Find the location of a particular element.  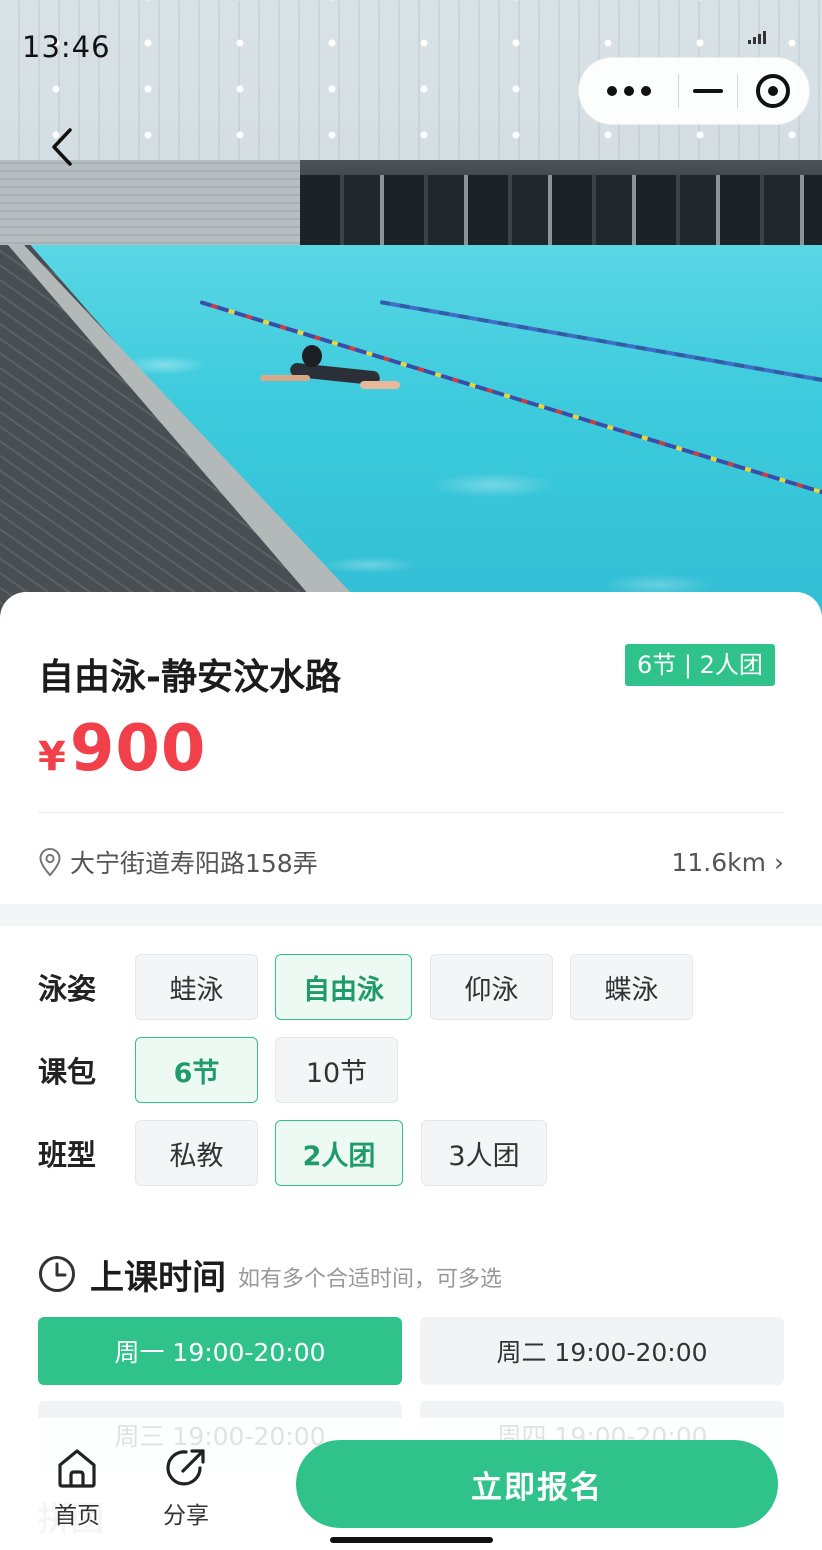

chip-package-10: 10节 is located at coordinates (336, 1070).